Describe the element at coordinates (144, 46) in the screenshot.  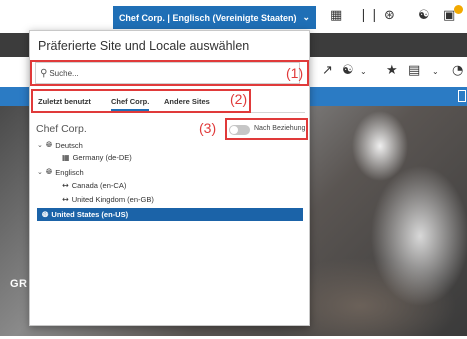
I see `dialog-title: Präferierte Site und Locale auswählen` at that location.